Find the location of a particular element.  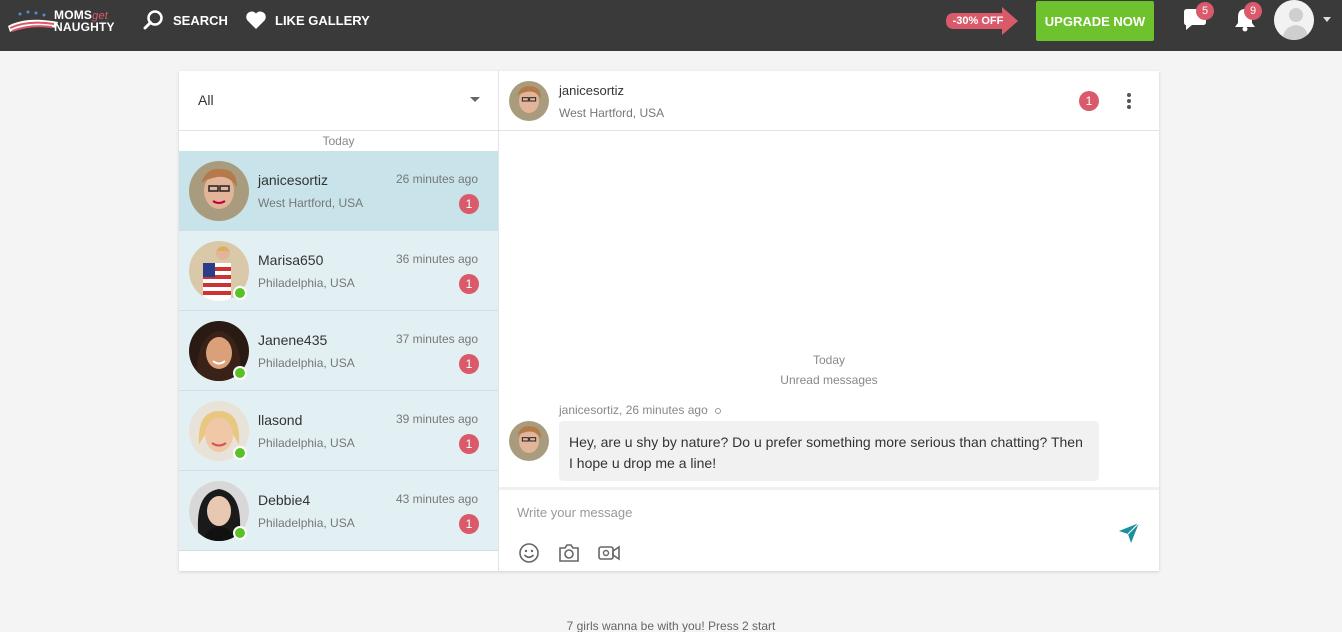

send-icon is located at coordinates (1129, 533).